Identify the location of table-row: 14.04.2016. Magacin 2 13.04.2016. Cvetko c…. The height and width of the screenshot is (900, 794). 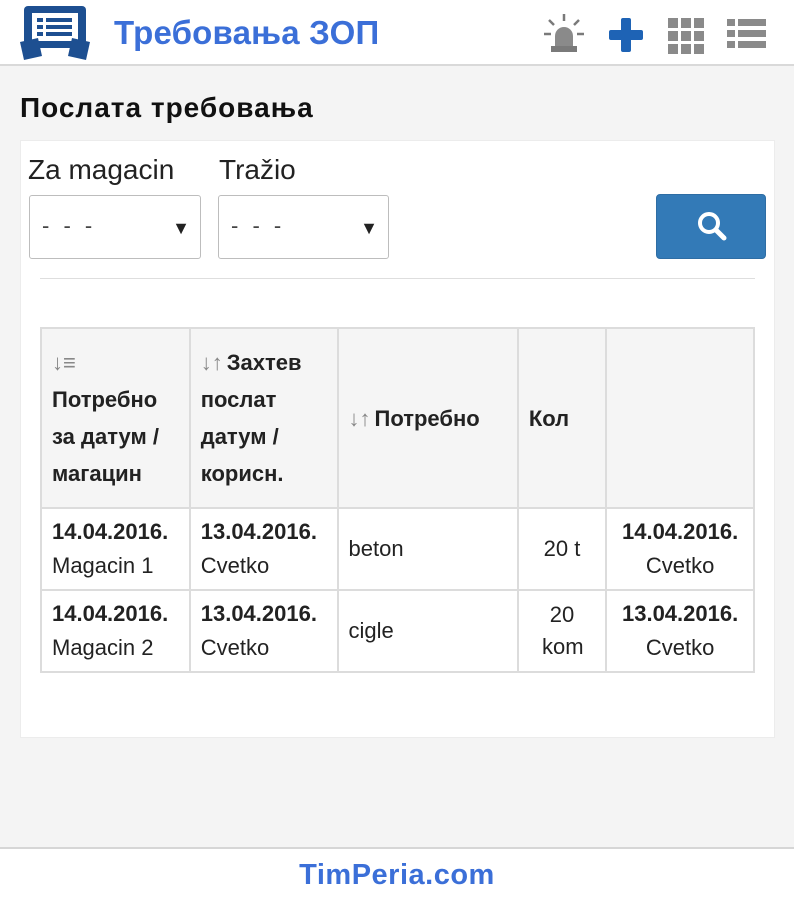
(397, 631).